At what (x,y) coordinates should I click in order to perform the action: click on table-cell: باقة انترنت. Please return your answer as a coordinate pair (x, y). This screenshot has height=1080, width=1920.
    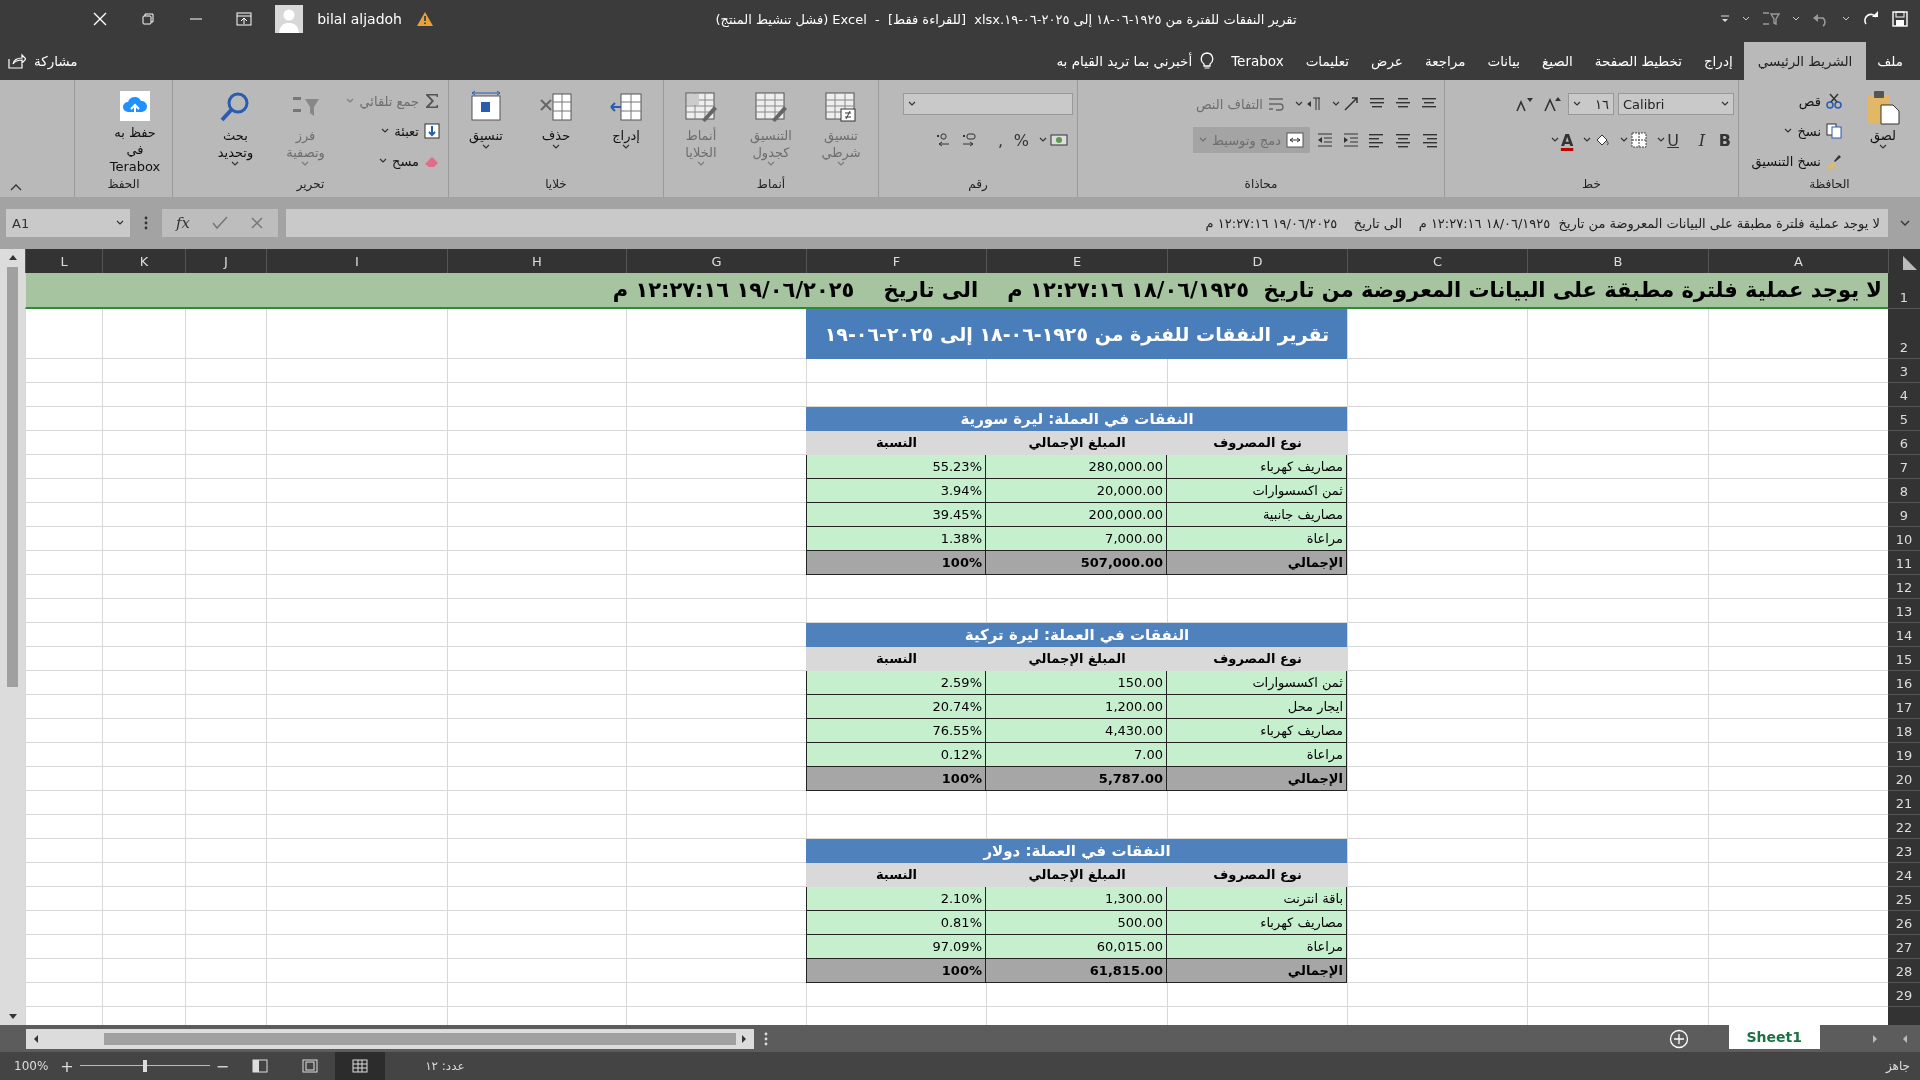
    Looking at the image, I should click on (1257, 899).